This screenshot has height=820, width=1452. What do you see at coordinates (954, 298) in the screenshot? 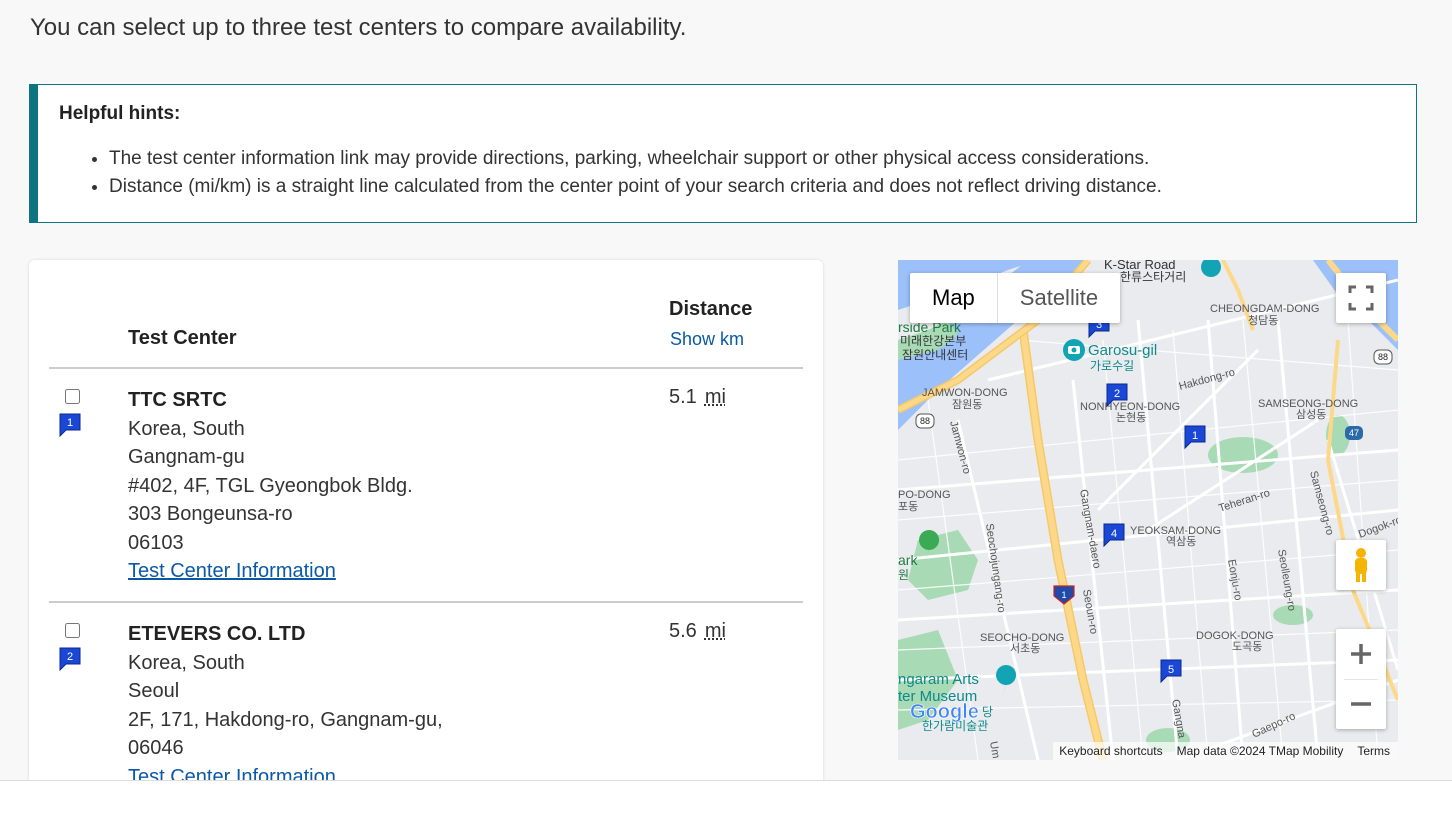
I see `map-type-map-button: Map` at bounding box center [954, 298].